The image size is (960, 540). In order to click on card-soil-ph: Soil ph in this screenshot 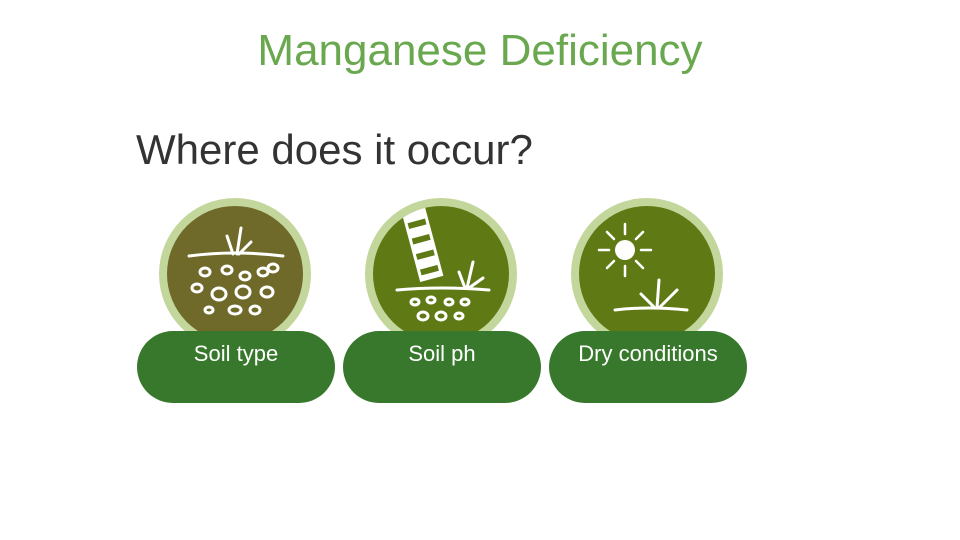, I will do `click(443, 303)`.